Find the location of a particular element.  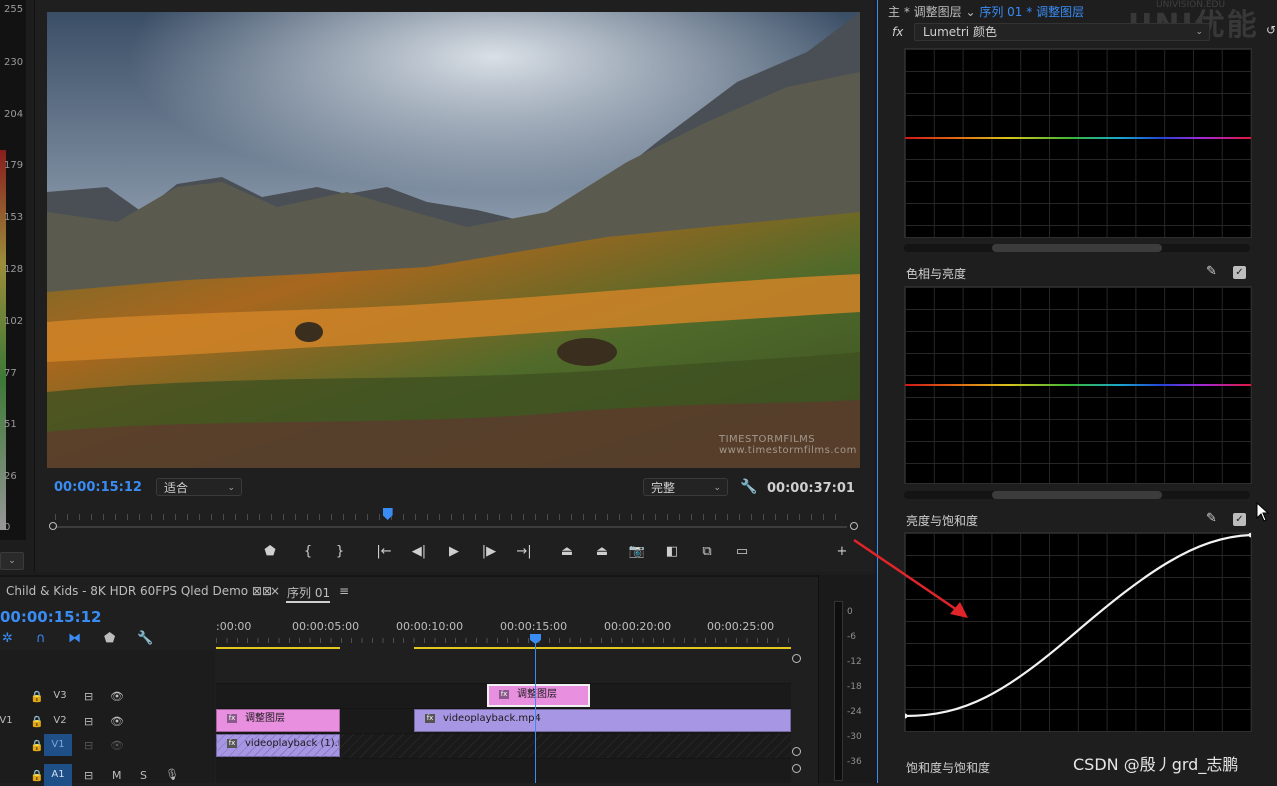

hue-vs-luma-curve is located at coordinates (1078, 385).